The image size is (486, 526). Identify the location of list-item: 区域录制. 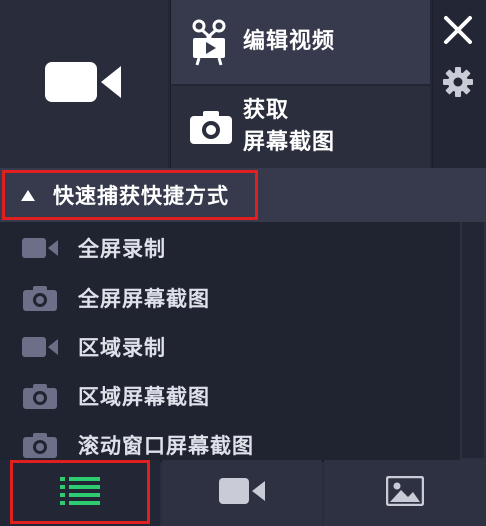
(230, 347).